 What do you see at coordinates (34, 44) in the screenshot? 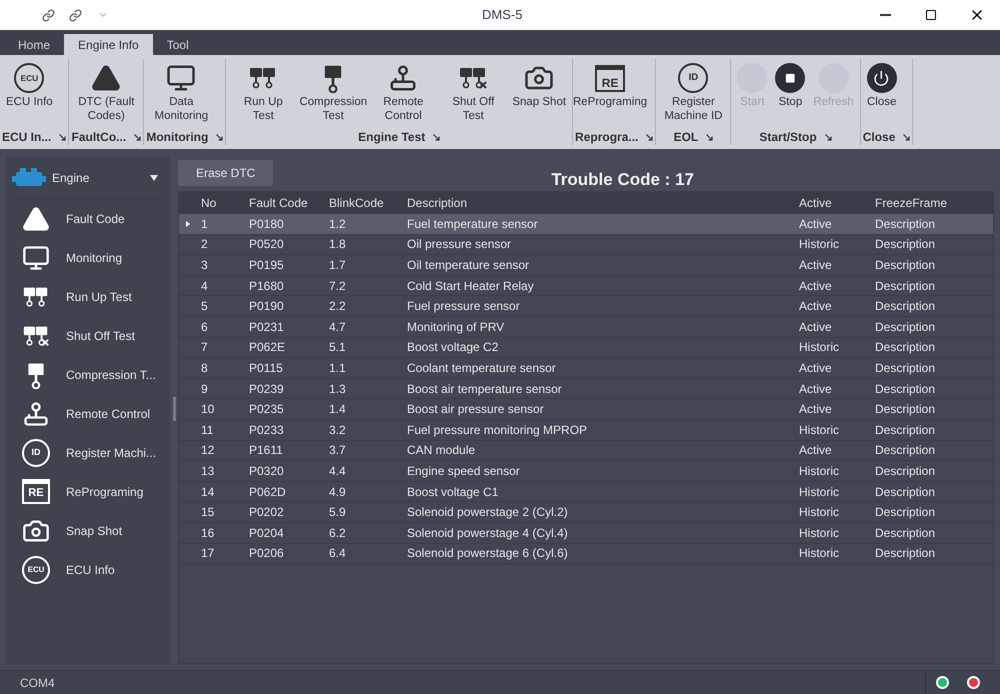
I see `ribbon-tab: Home` at bounding box center [34, 44].